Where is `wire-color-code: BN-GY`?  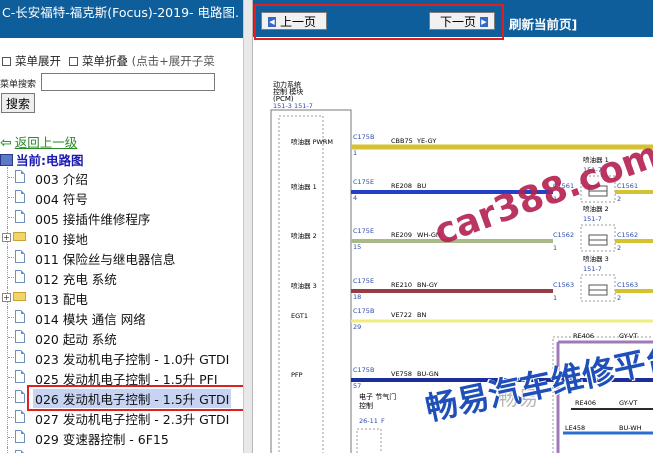
wire-color-code: BN-GY is located at coordinates (427, 285).